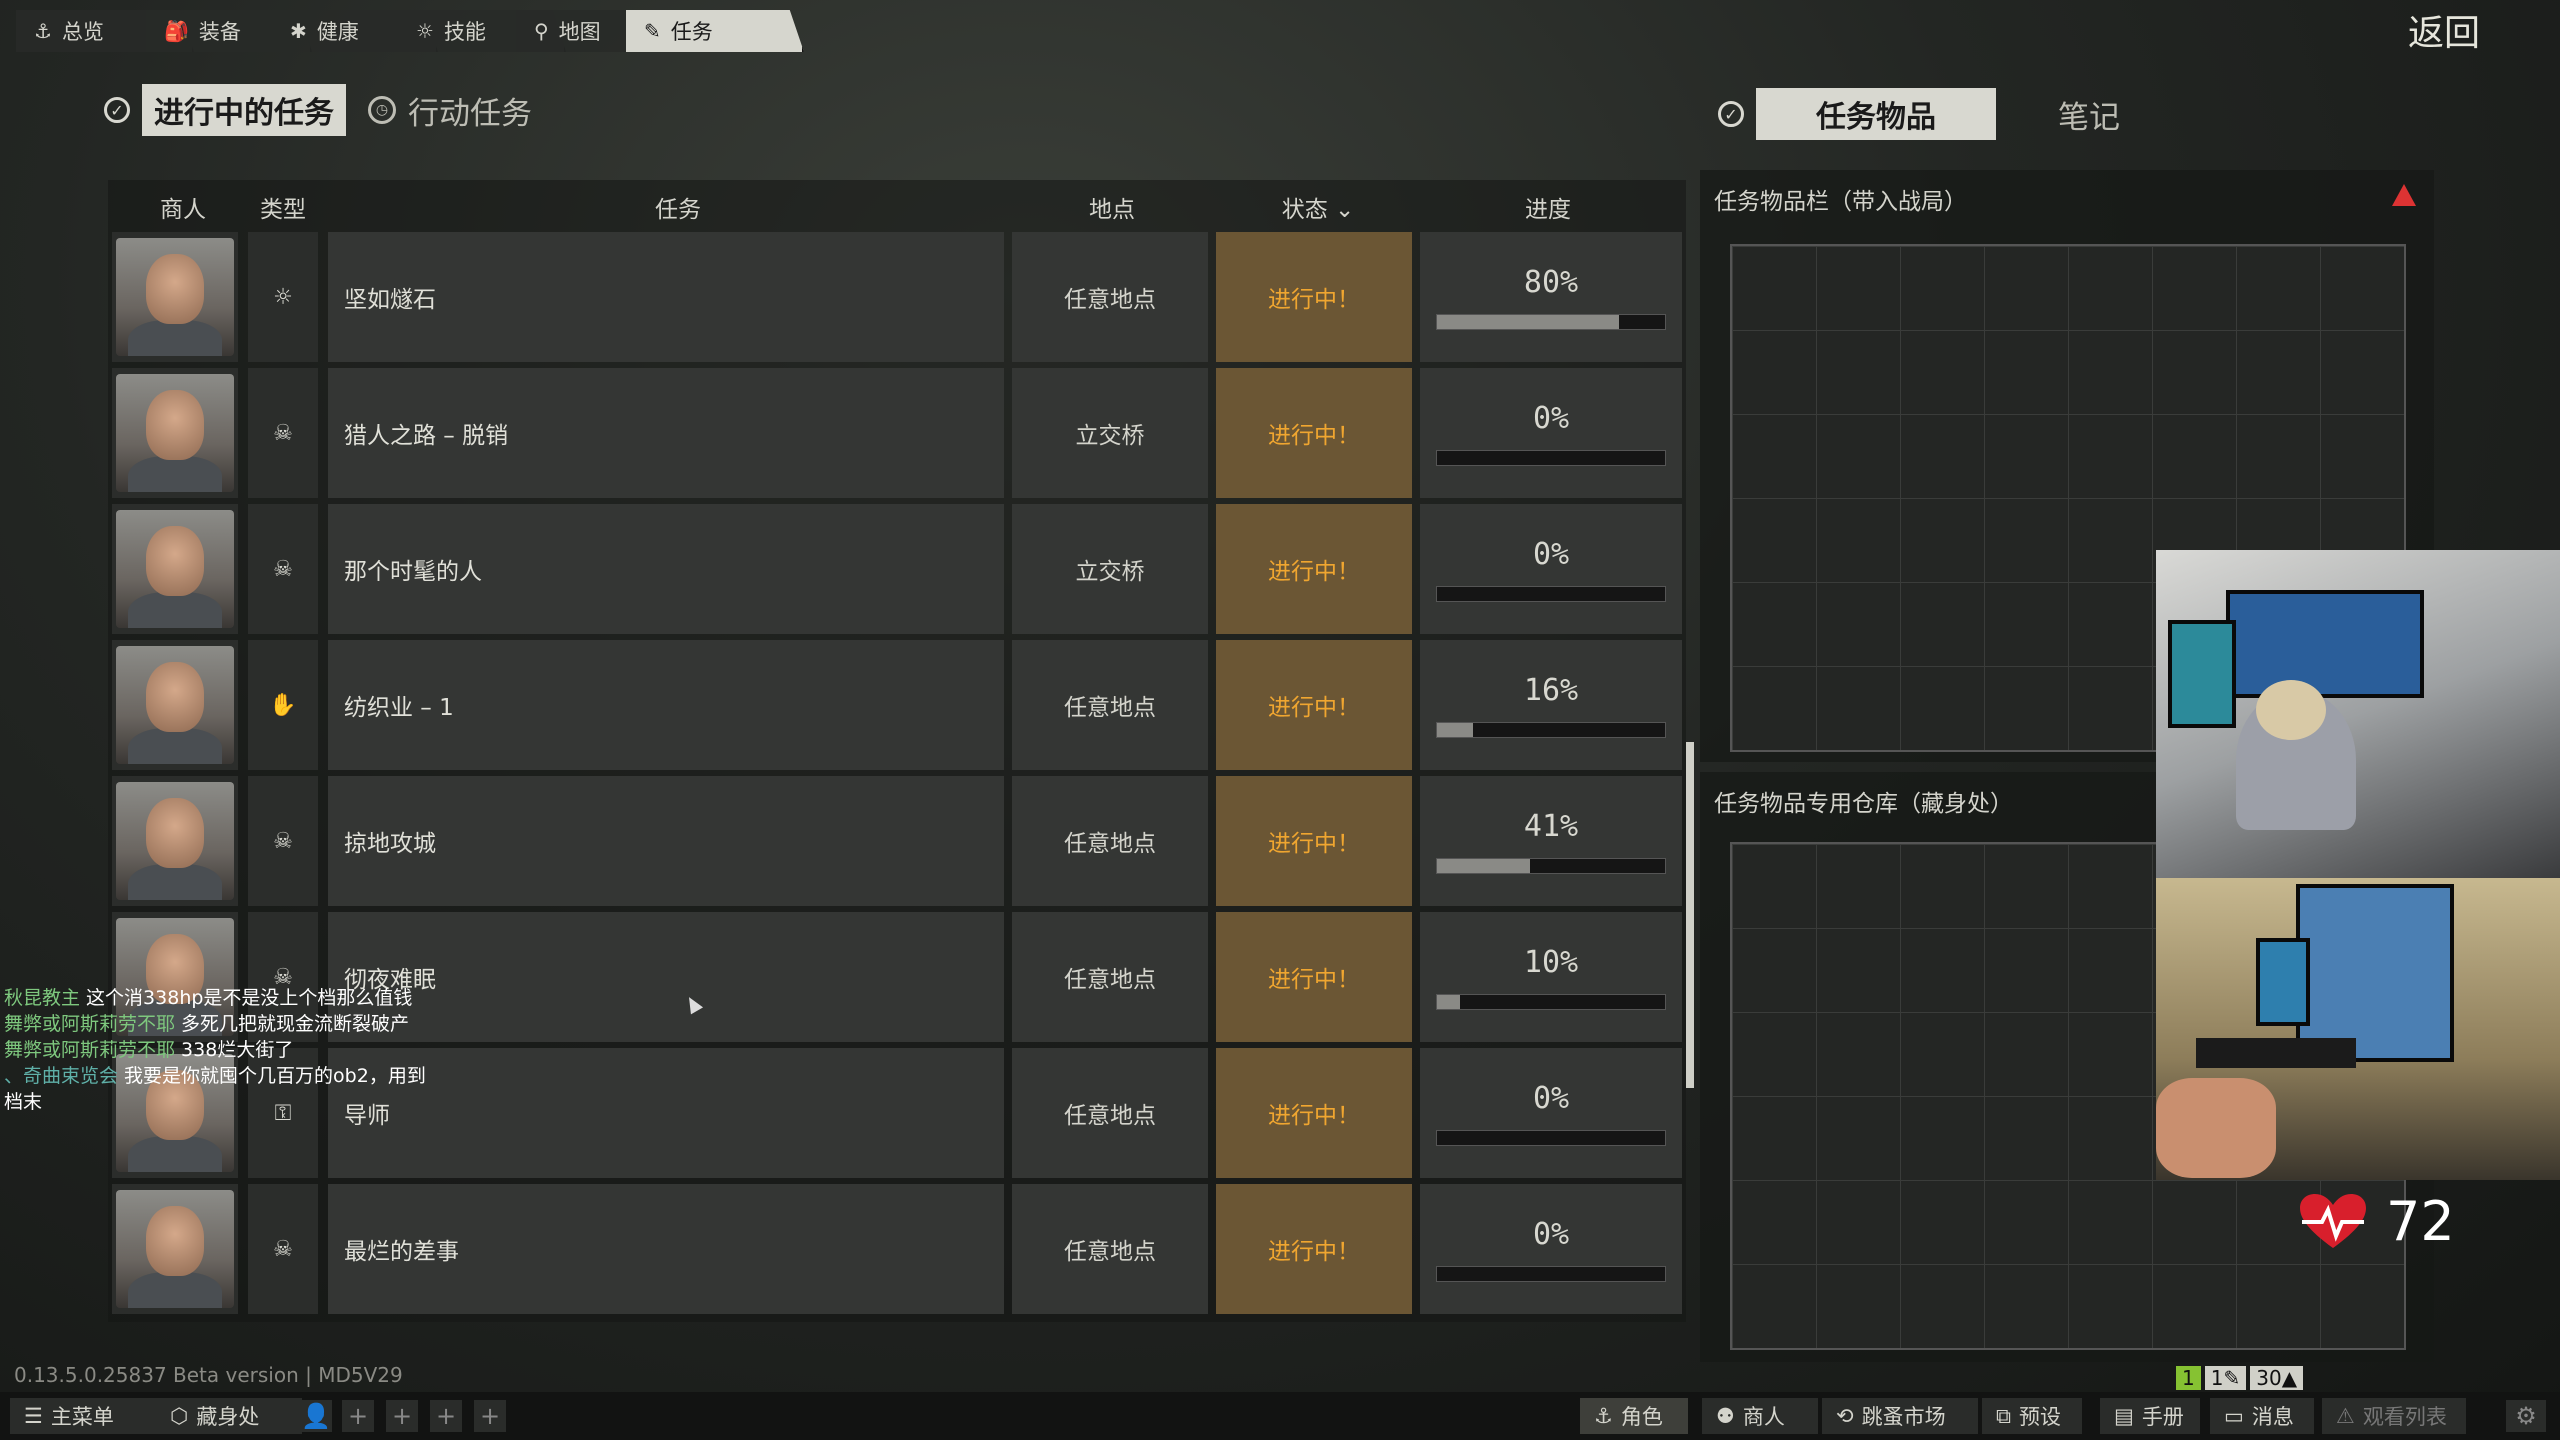  I want to click on col-location: 地点, so click(1112, 207).